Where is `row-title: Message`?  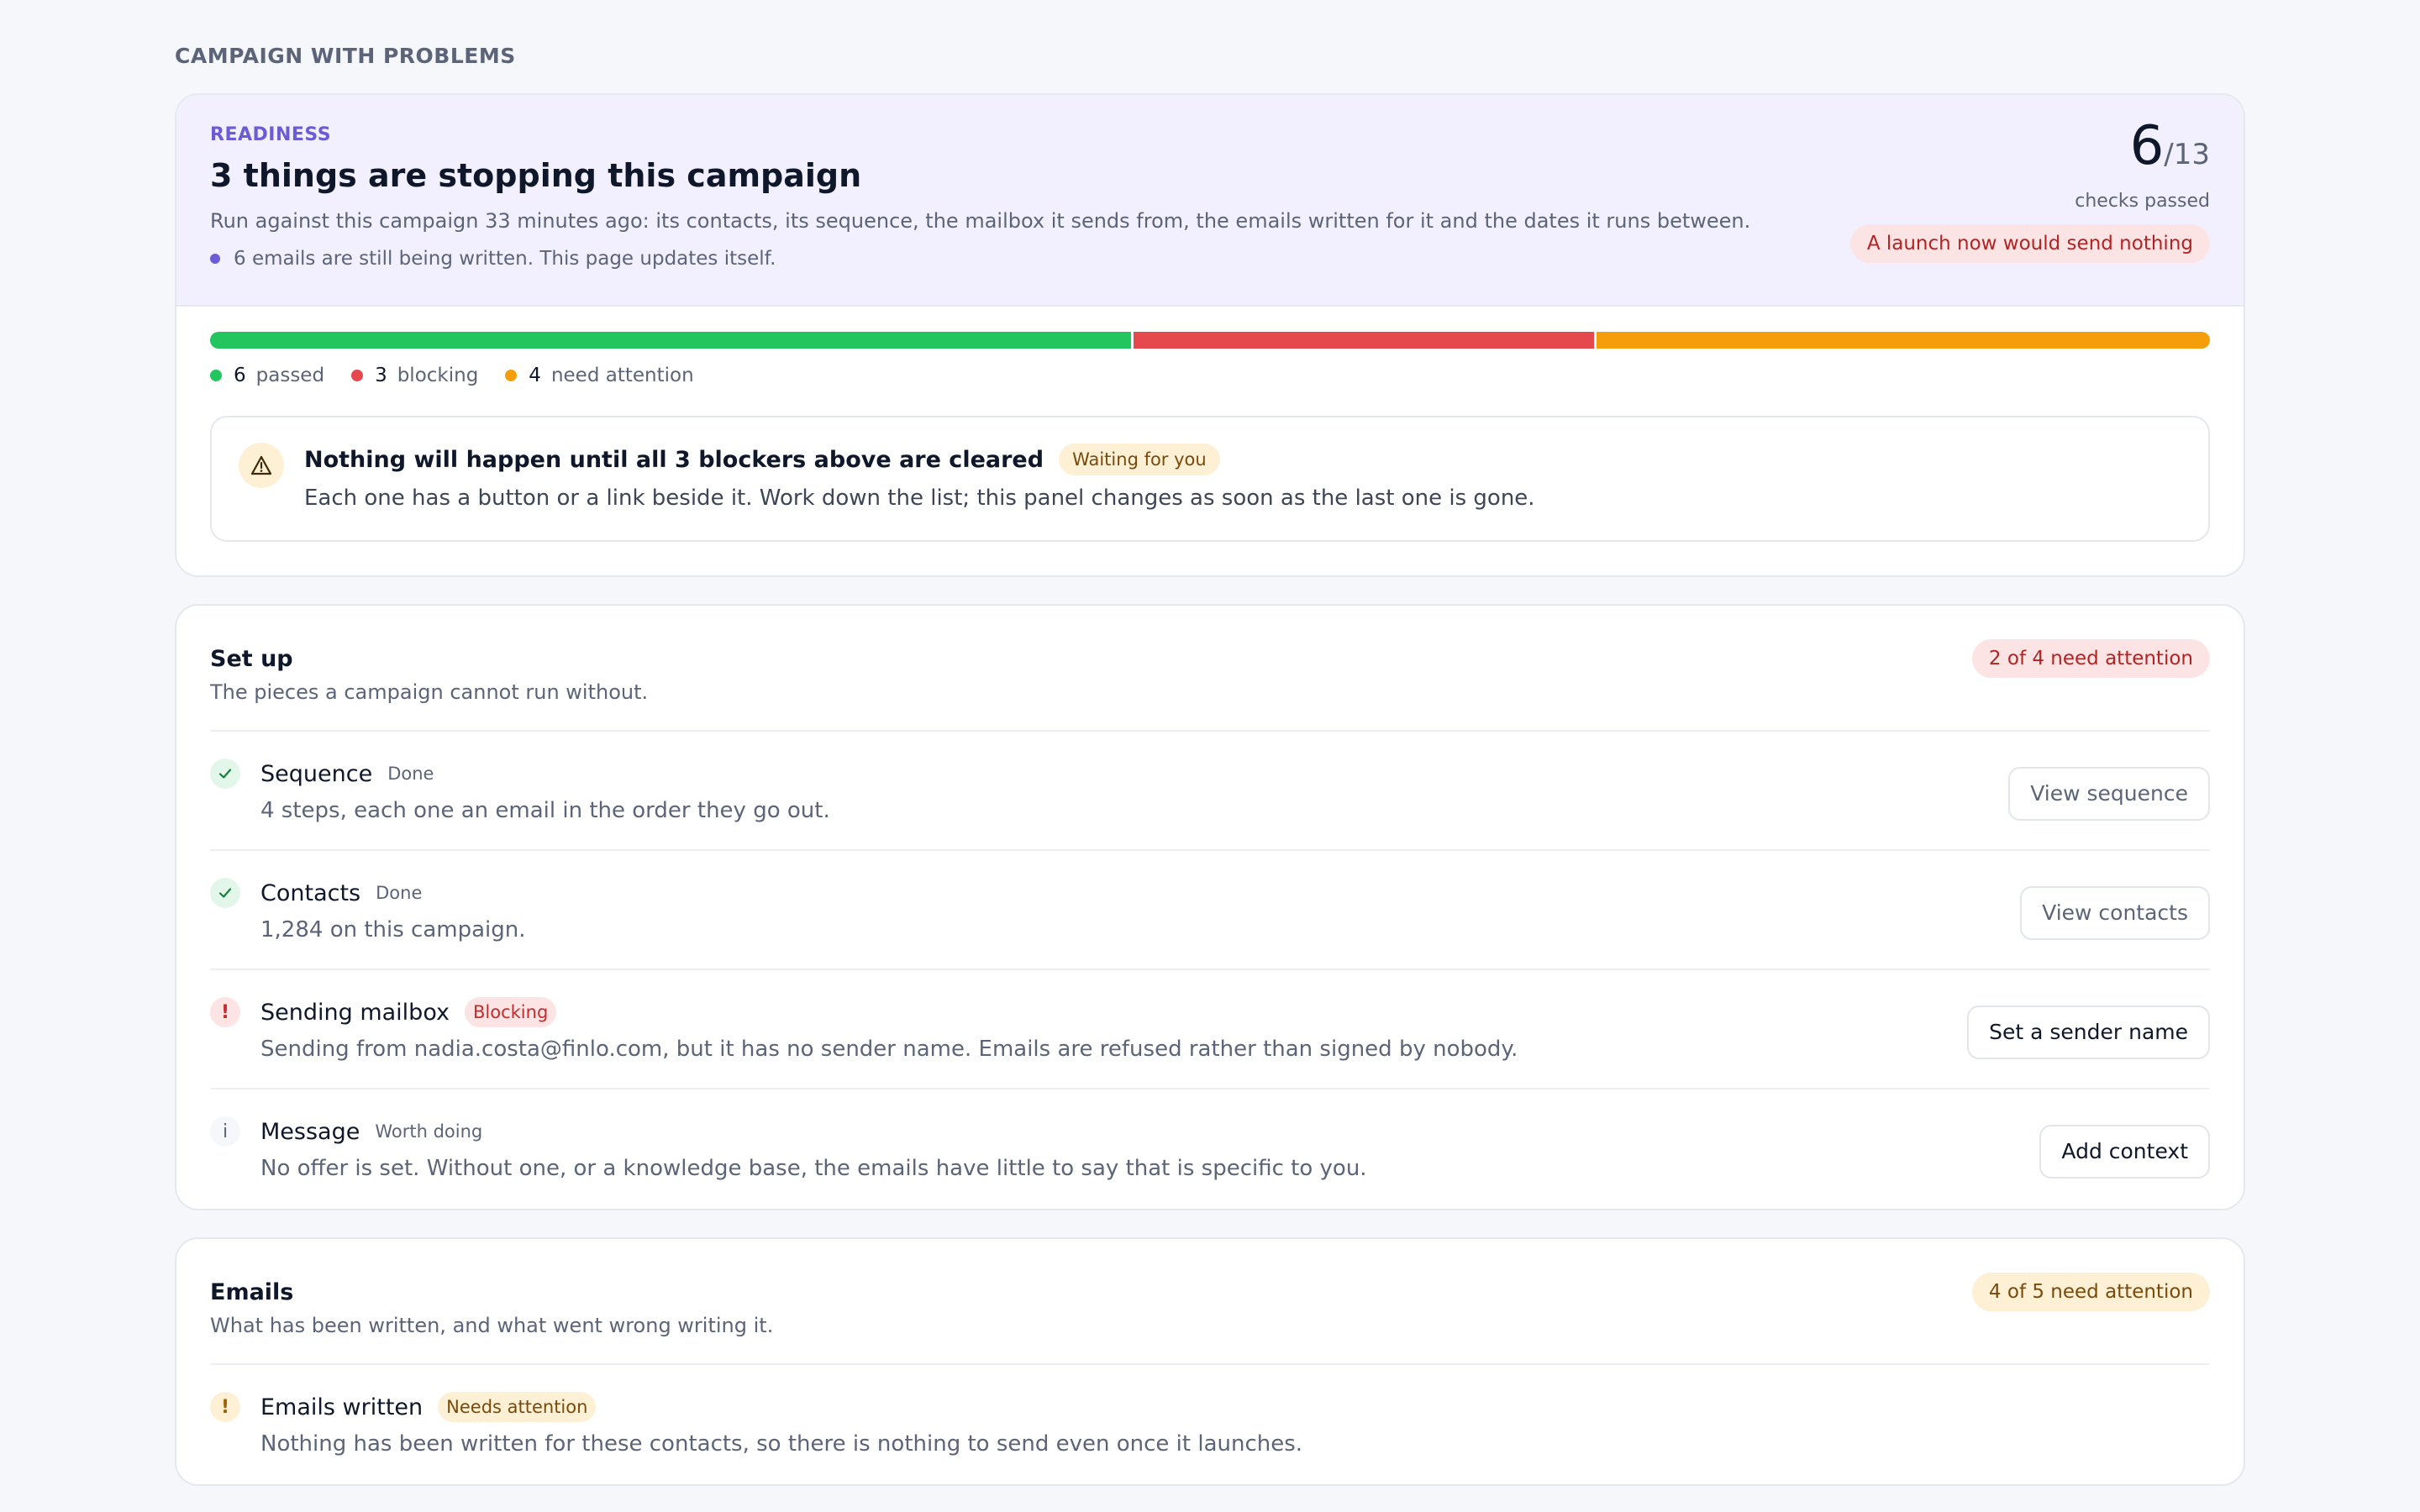 row-title: Message is located at coordinates (310, 1131).